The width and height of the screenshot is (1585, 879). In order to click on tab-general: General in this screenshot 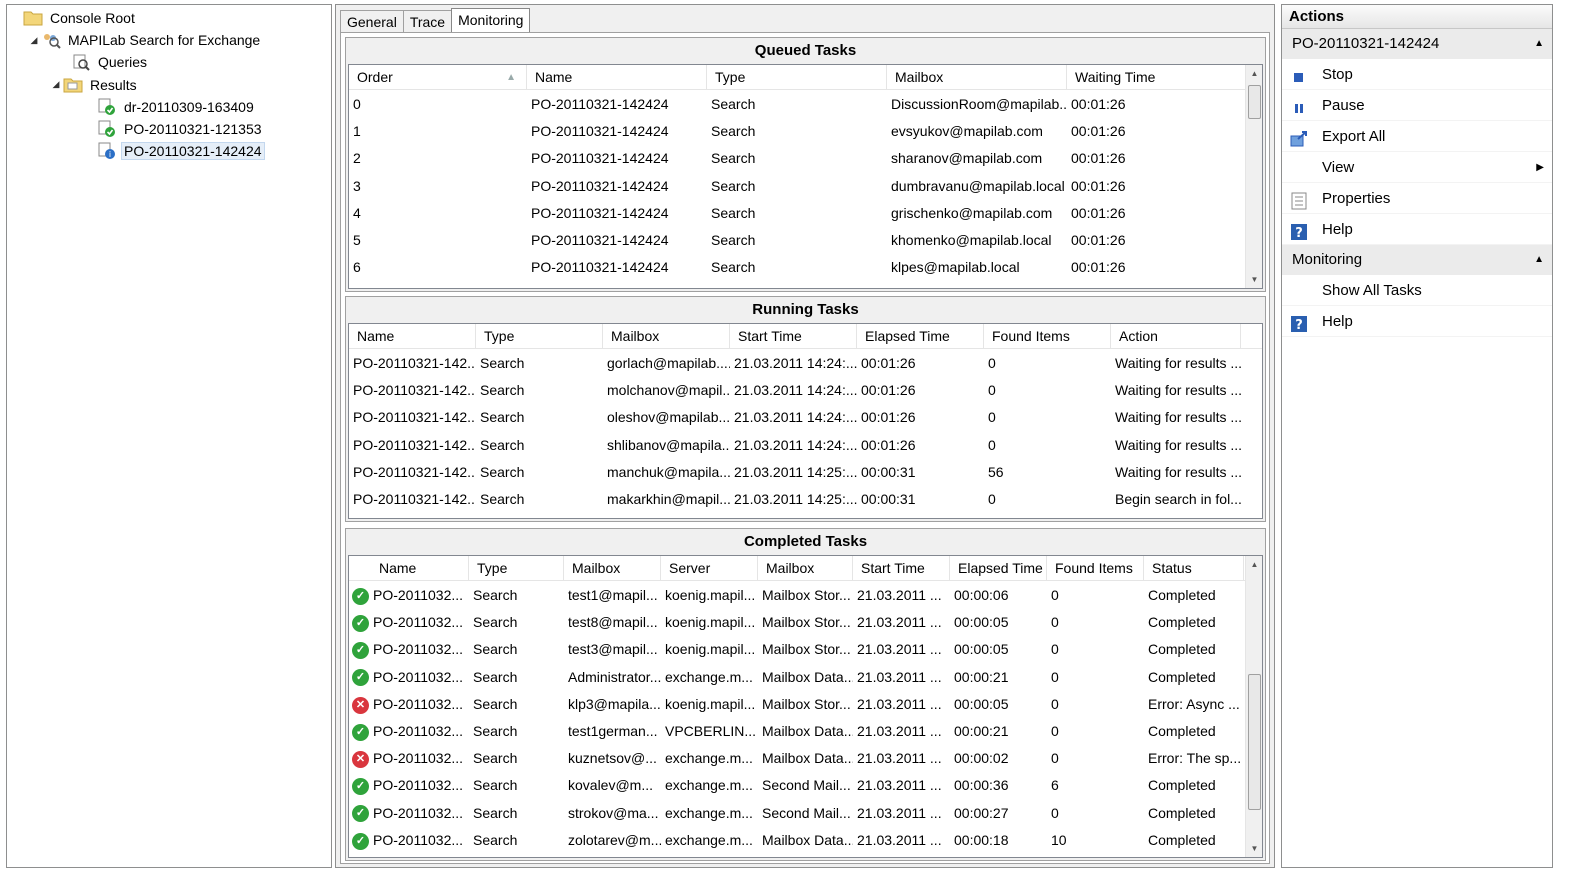, I will do `click(372, 21)`.